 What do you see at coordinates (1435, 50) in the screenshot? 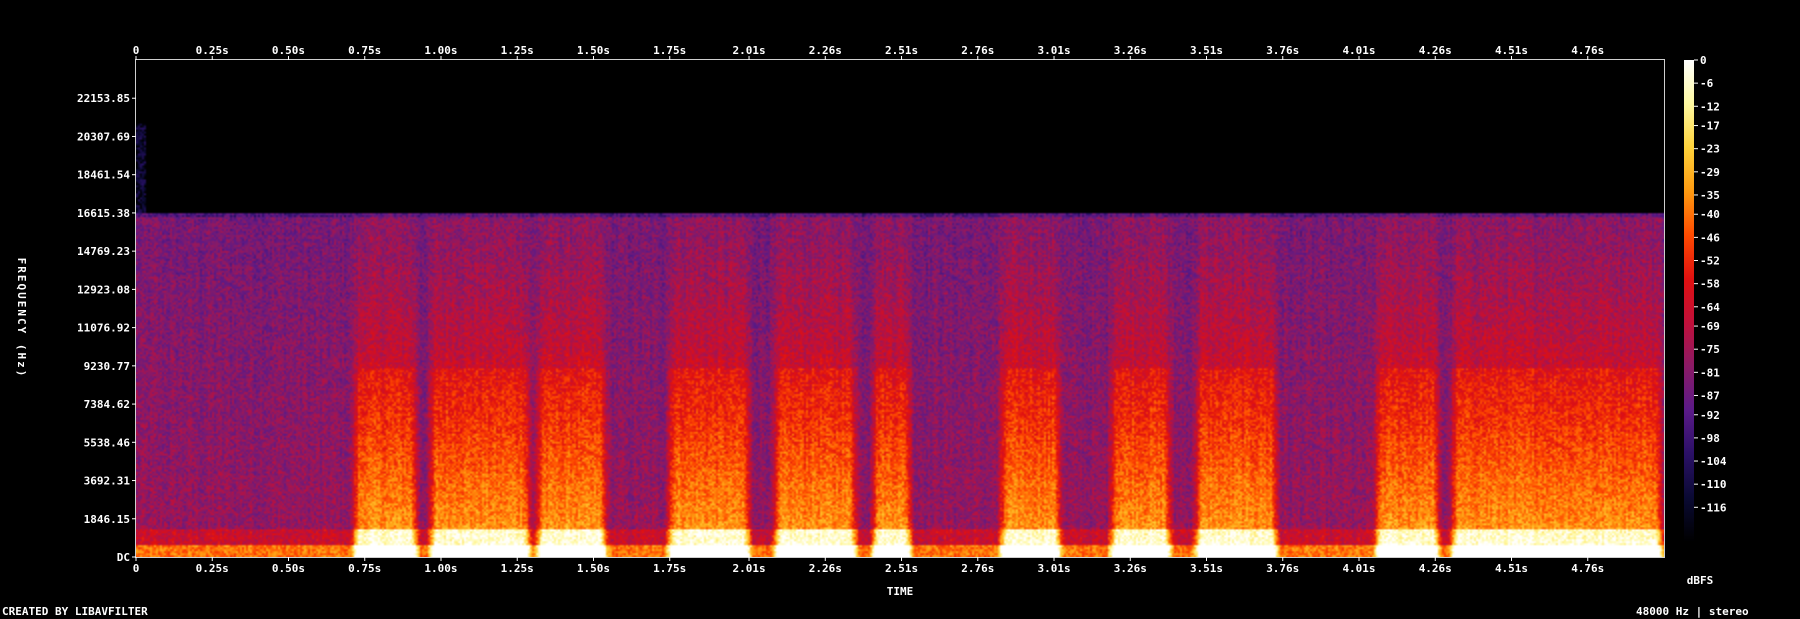
I see `top-tick-label: 4.26s` at bounding box center [1435, 50].